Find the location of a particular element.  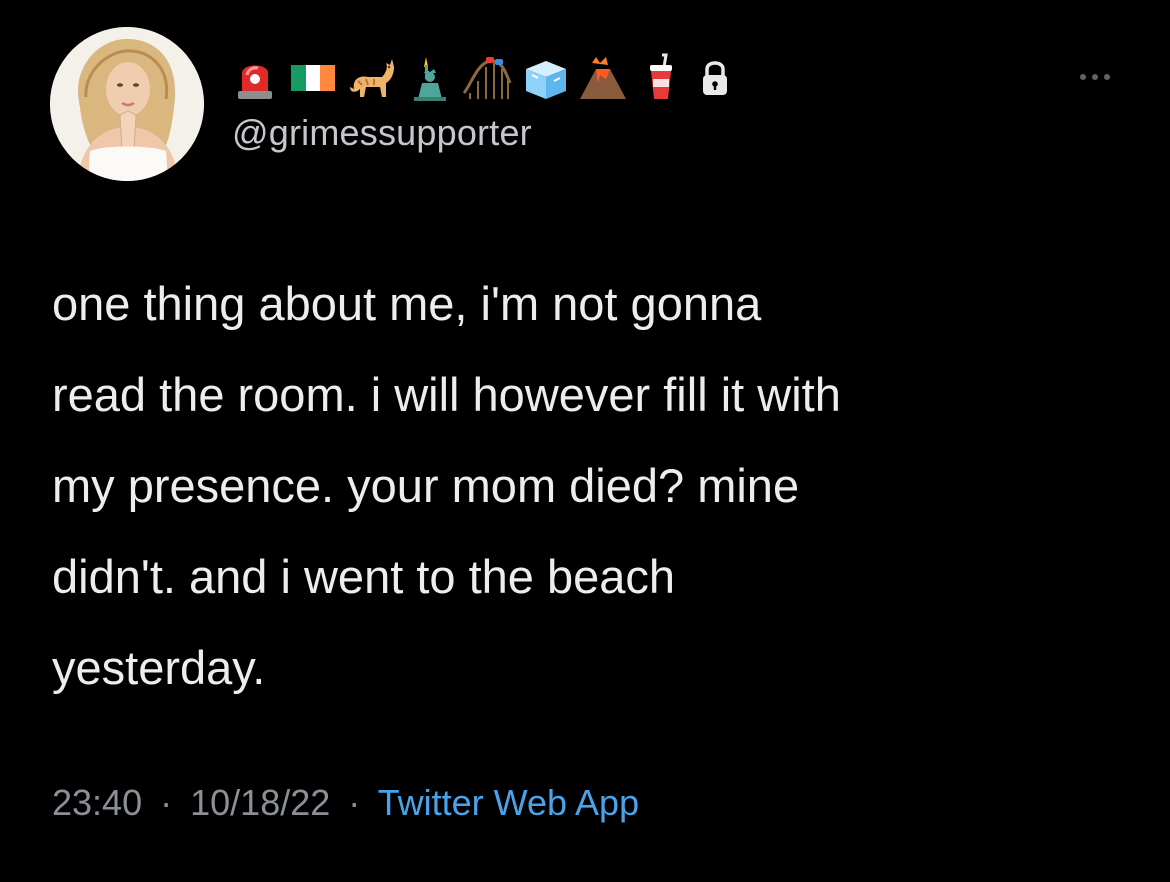

more-horizontal-icon is located at coordinates (1095, 77).